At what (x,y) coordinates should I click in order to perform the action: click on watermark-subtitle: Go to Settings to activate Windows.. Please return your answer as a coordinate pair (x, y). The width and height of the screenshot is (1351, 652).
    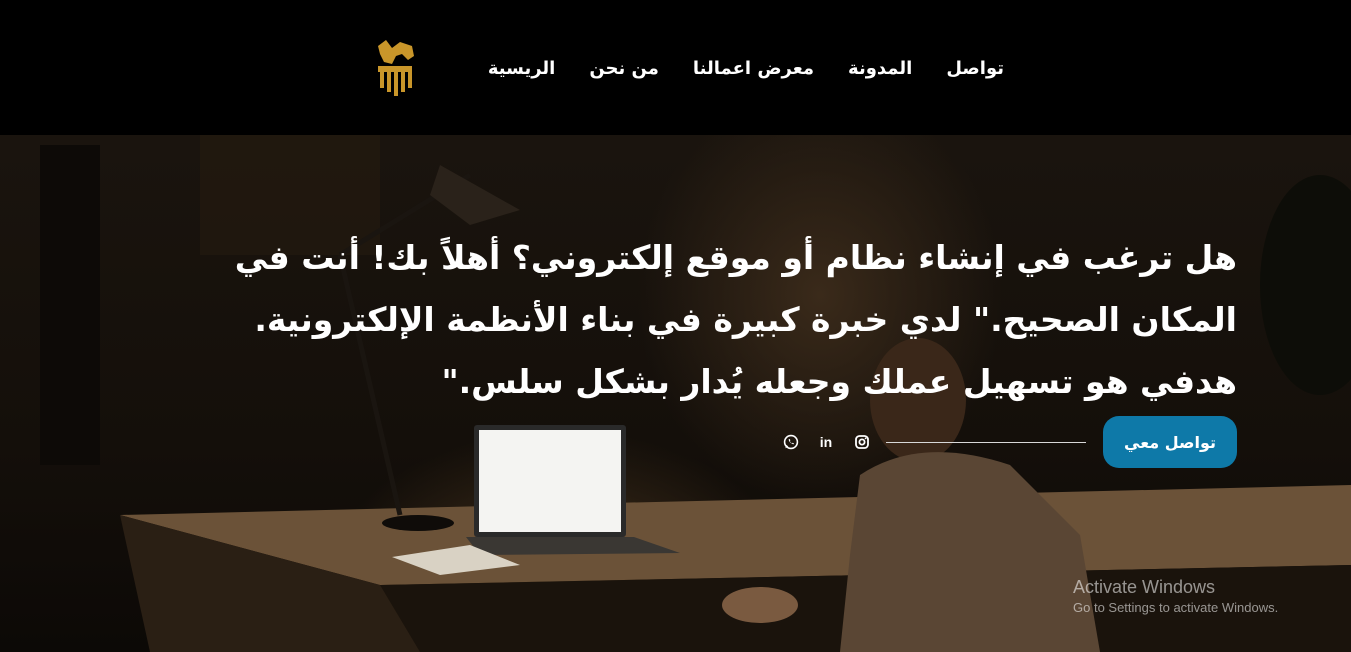
    Looking at the image, I should click on (1176, 607).